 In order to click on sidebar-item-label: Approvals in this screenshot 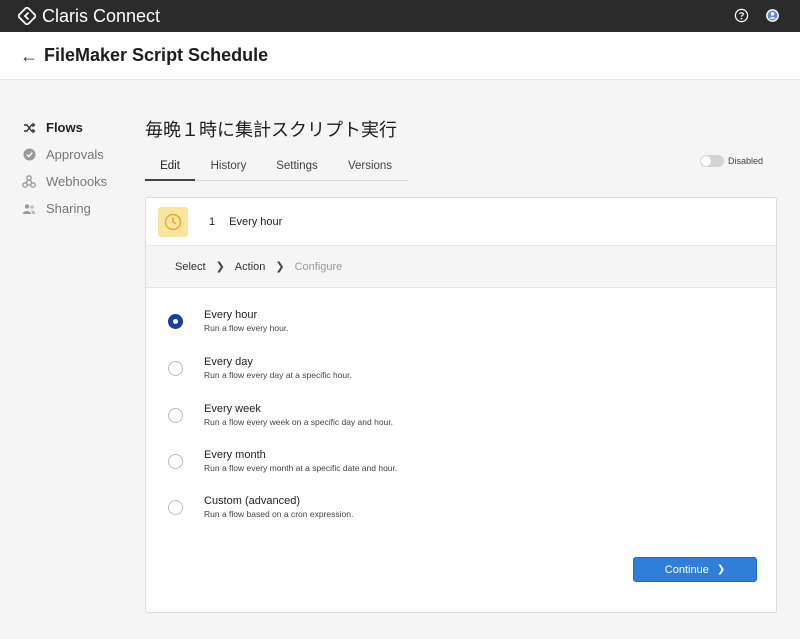, I will do `click(75, 154)`.